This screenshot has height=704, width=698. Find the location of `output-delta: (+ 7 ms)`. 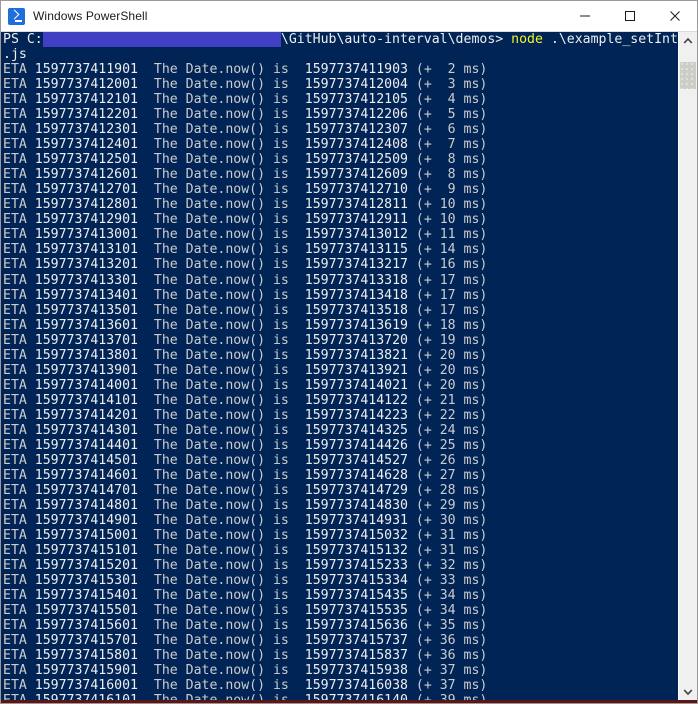

output-delta: (+ 7 ms) is located at coordinates (447, 145).